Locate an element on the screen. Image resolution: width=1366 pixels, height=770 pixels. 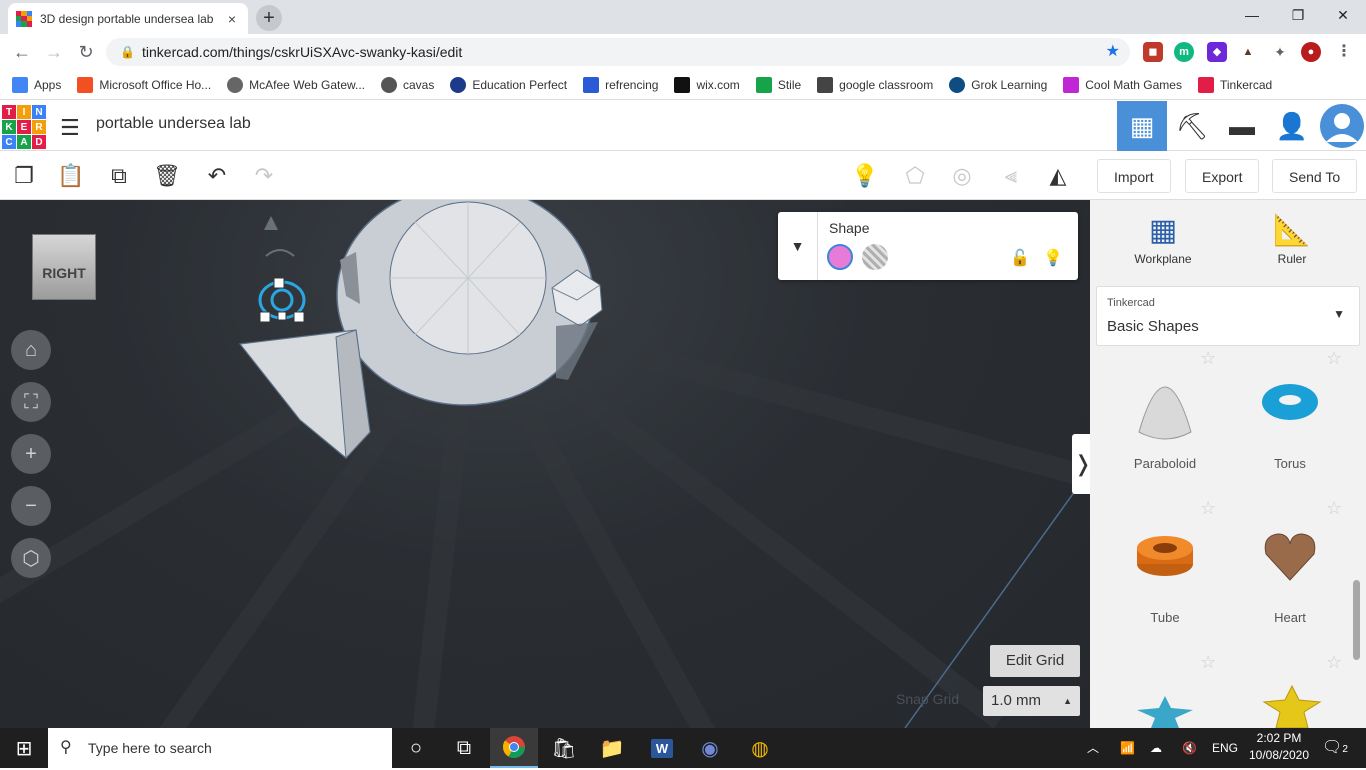
window-close-button: ✕ is located at coordinates (1343, 15).